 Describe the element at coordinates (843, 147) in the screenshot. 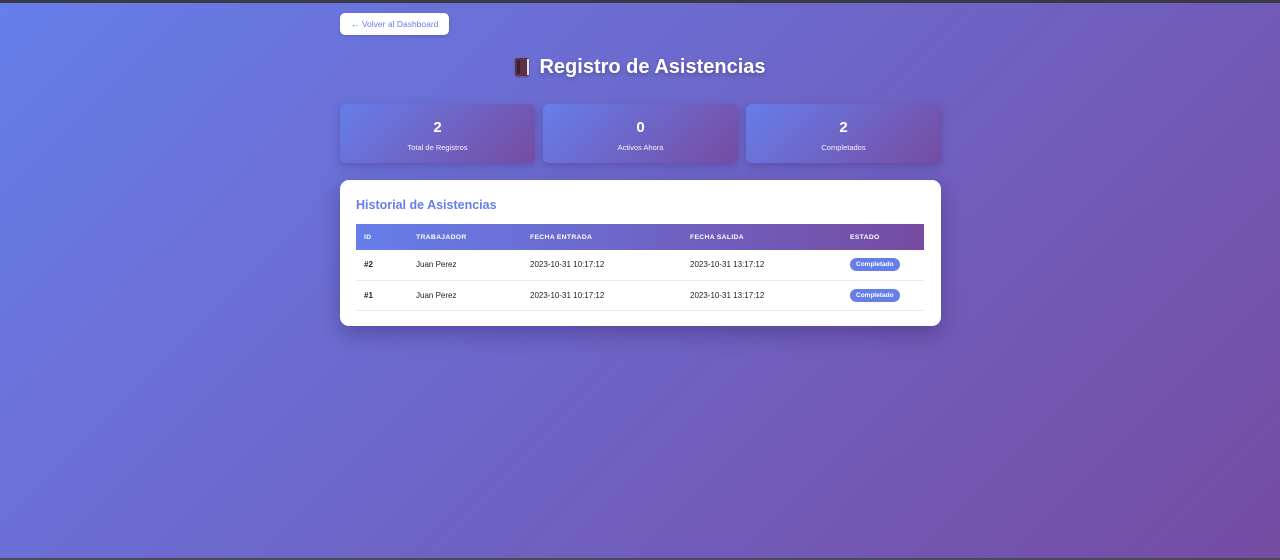

I see `stat-completed-label: Completados` at that location.